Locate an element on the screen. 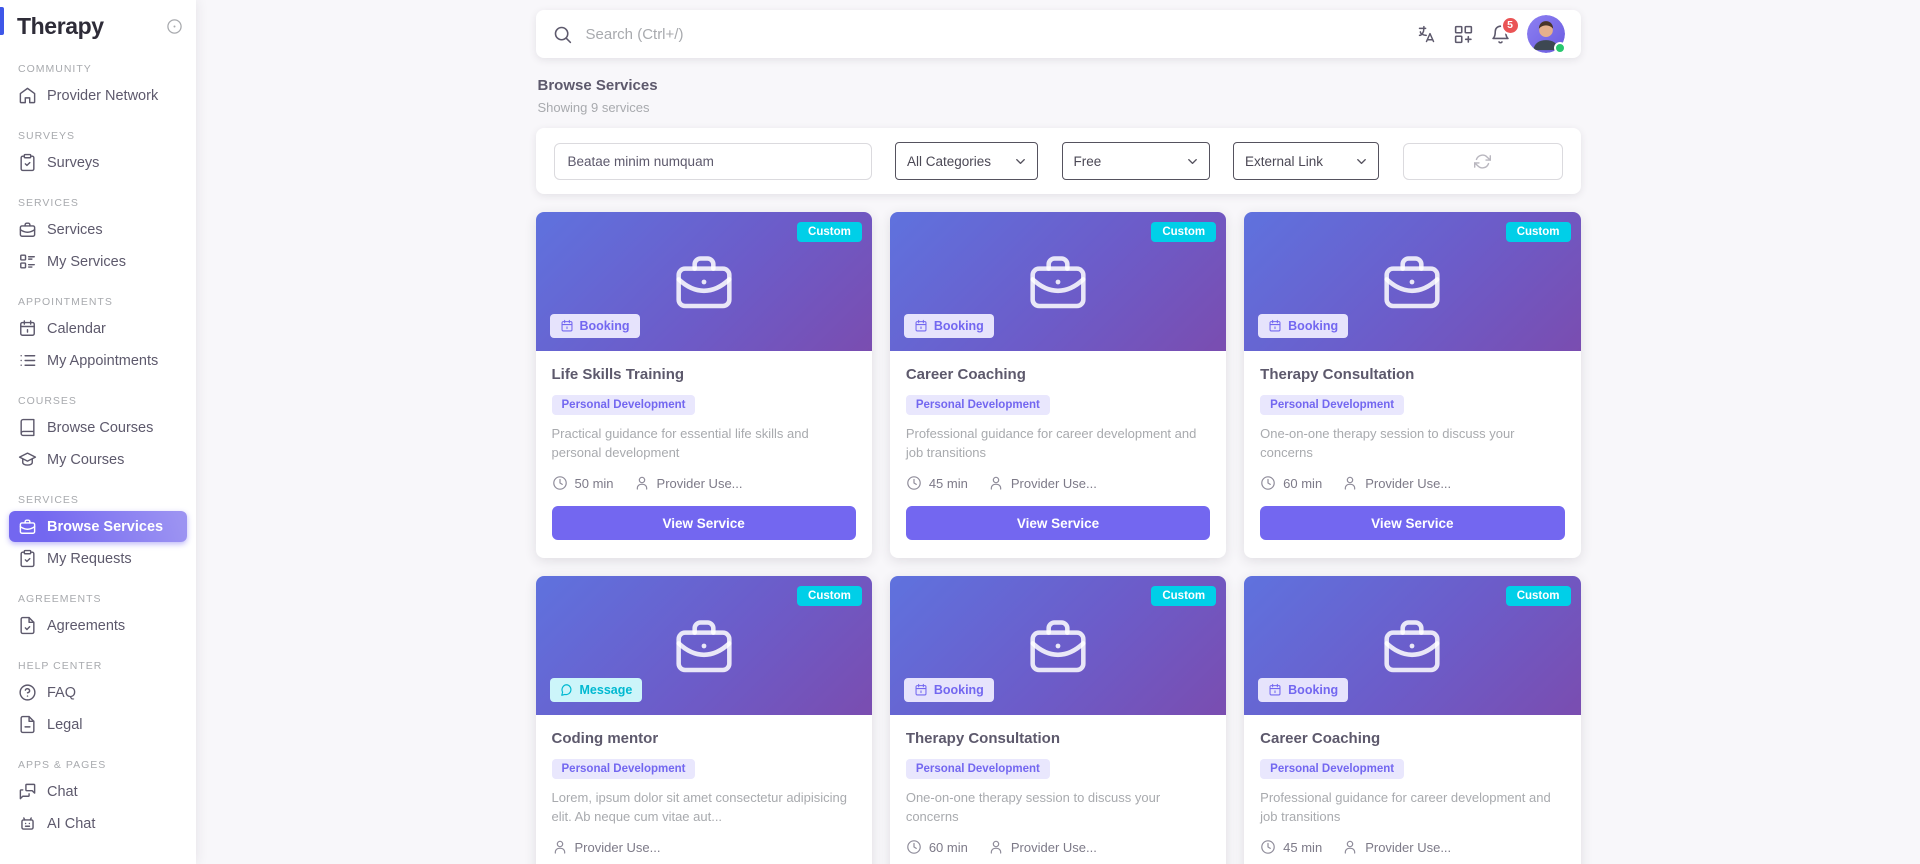 This screenshot has height=864, width=1920. online-status-dot is located at coordinates (1559, 48).